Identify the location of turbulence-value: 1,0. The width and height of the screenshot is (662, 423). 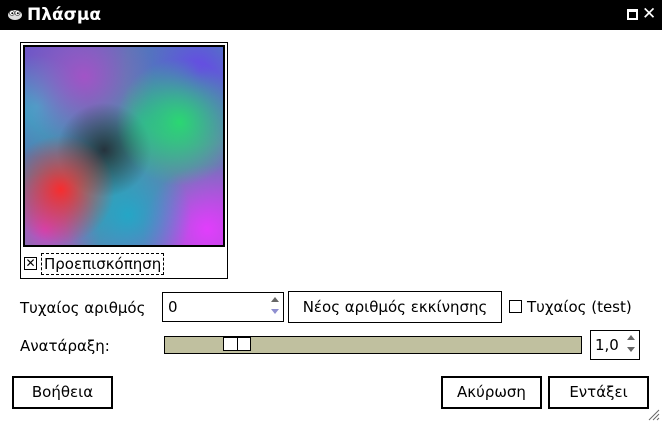
(607, 345).